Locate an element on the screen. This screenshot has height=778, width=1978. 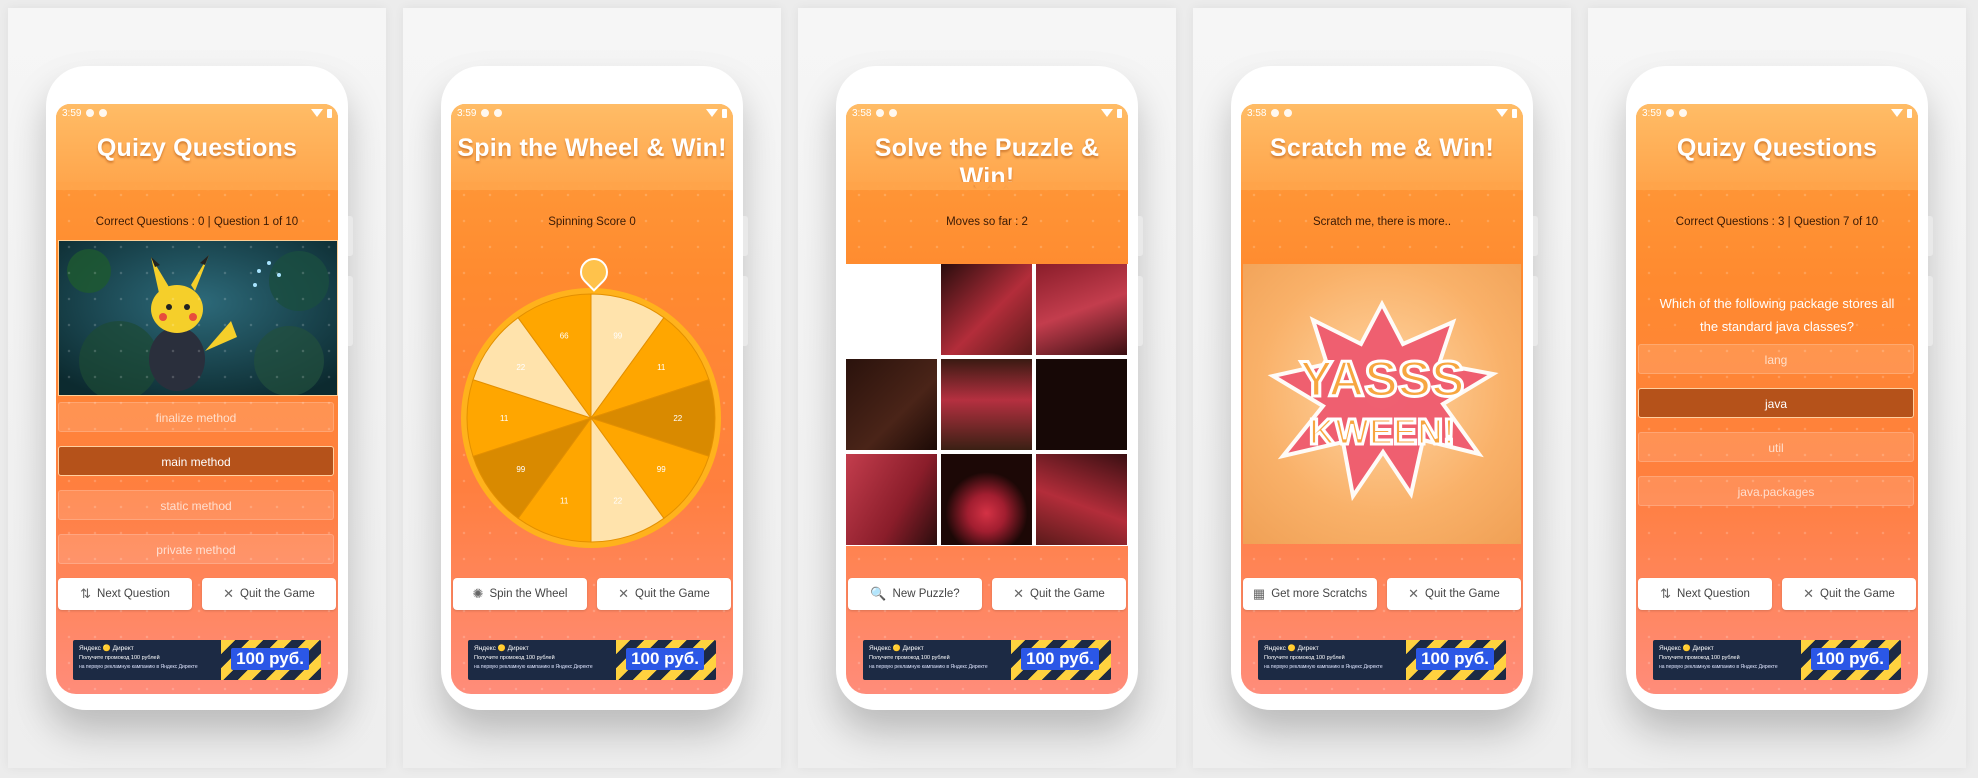
spin-wheel-button: ✺ Spin the Wheel is located at coordinates (520, 594).